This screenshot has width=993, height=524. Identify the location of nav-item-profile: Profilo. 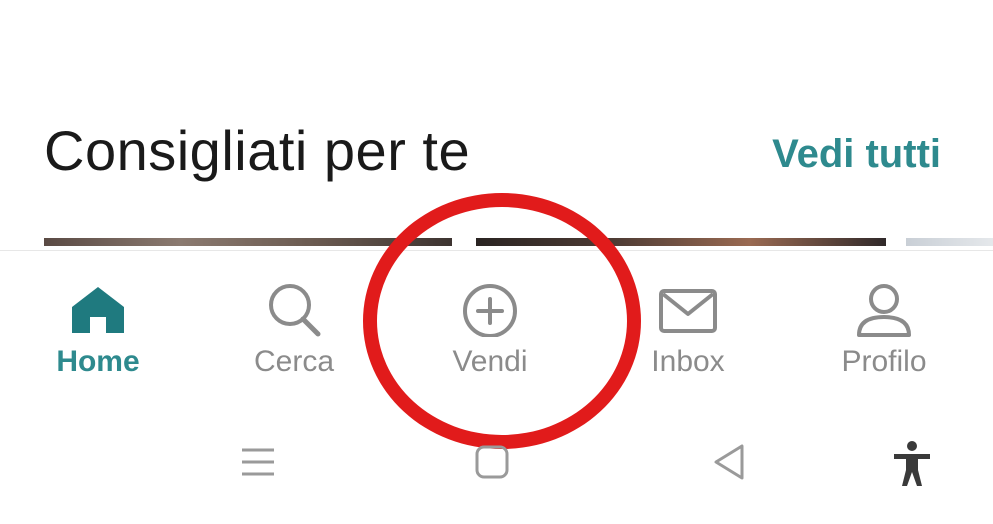
(884, 328).